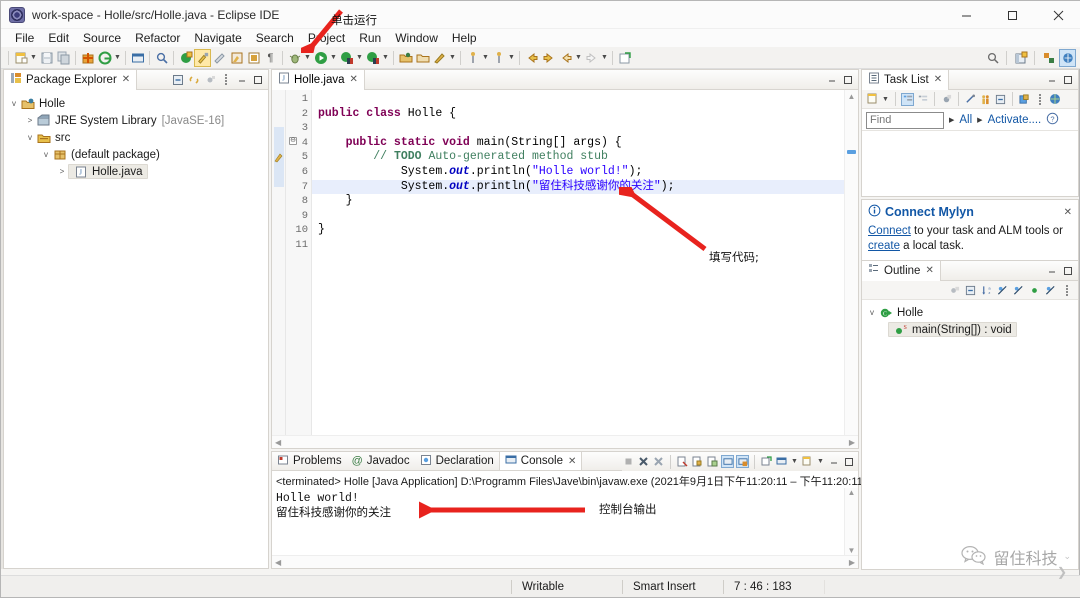 Image resolution: width=1080 pixels, height=598 pixels. What do you see at coordinates (697, 461) in the screenshot?
I see `lock-scroll-icon` at bounding box center [697, 461].